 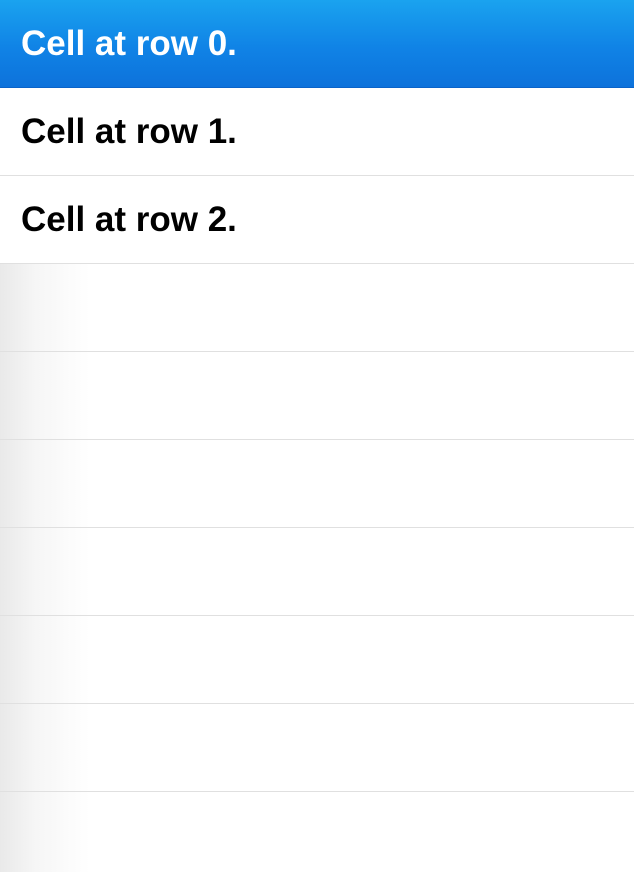 What do you see at coordinates (129, 219) in the screenshot?
I see `row-label: Cell at row 2.` at bounding box center [129, 219].